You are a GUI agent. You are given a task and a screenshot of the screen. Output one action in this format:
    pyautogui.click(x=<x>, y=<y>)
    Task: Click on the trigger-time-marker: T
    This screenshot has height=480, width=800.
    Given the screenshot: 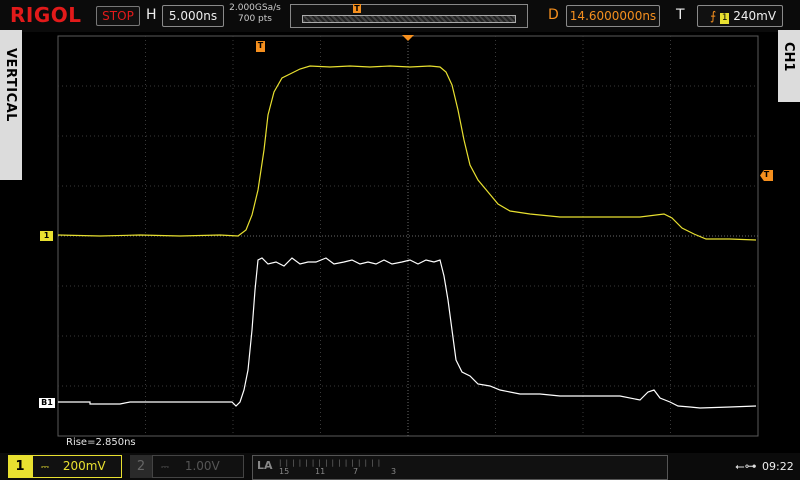 What is the action you would take?
    pyautogui.click(x=260, y=46)
    